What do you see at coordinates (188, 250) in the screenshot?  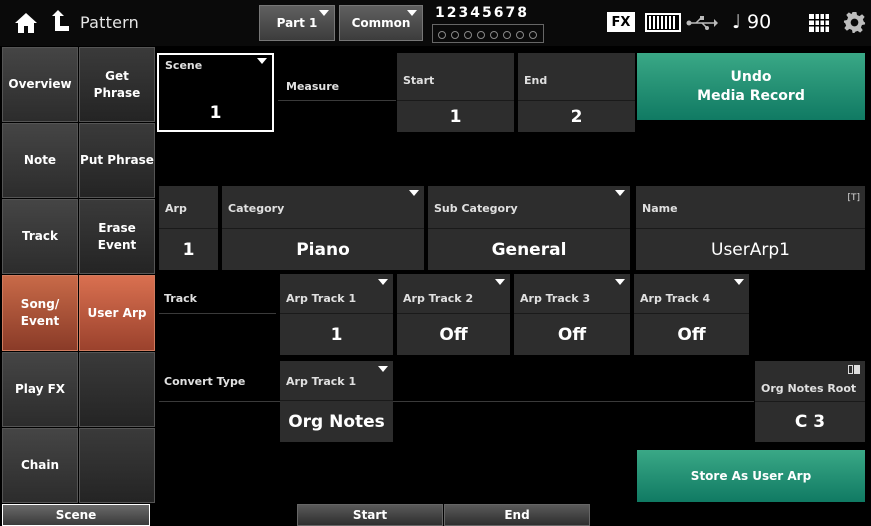 I see `arp-value: 1` at bounding box center [188, 250].